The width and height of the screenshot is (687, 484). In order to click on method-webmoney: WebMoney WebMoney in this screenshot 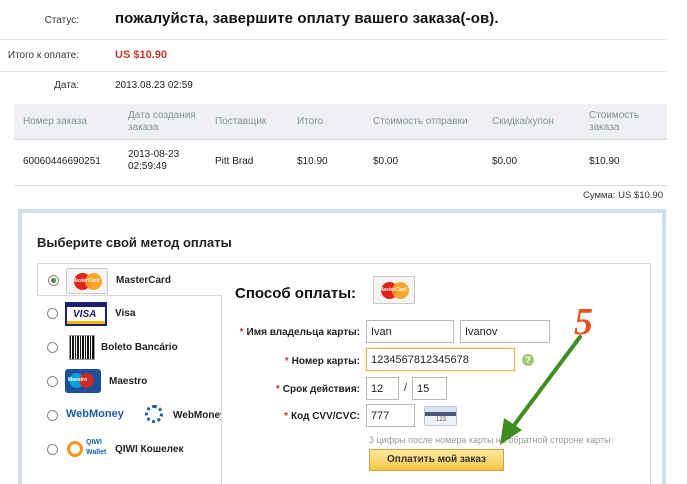, I will do `click(131, 415)`.